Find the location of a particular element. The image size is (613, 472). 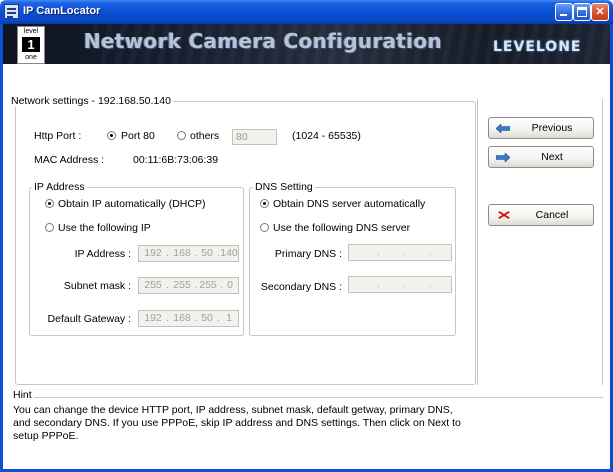

port-input: 80 is located at coordinates (254, 137).